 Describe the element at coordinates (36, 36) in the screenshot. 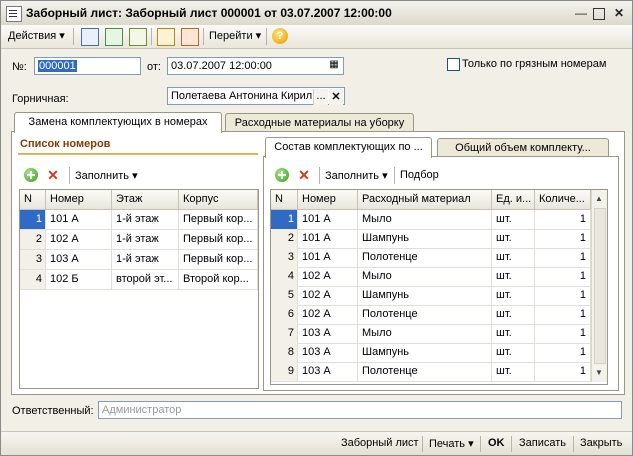

I see `actions-menu: Действия ▾` at that location.